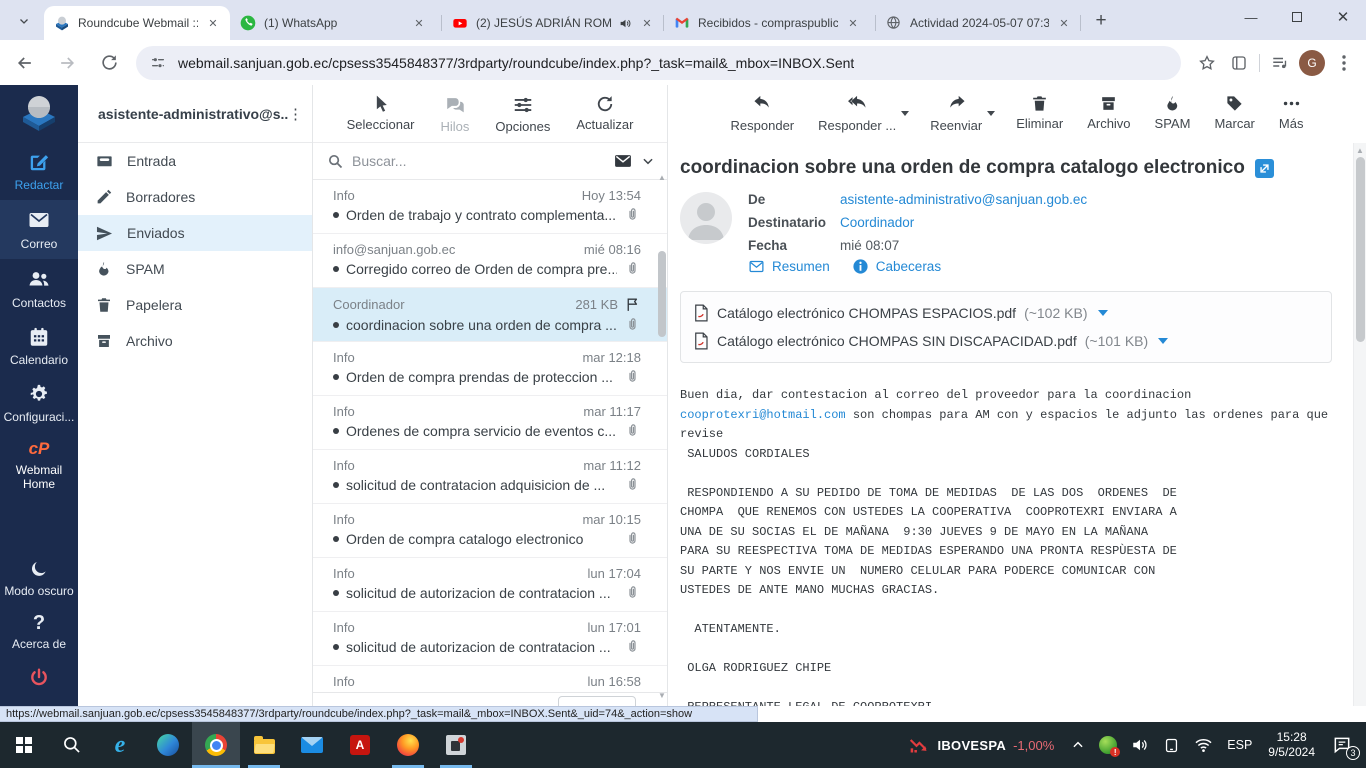 The width and height of the screenshot is (1366, 768). What do you see at coordinates (1344, 63) in the screenshot?
I see `browser-menu-kebab-icon` at bounding box center [1344, 63].